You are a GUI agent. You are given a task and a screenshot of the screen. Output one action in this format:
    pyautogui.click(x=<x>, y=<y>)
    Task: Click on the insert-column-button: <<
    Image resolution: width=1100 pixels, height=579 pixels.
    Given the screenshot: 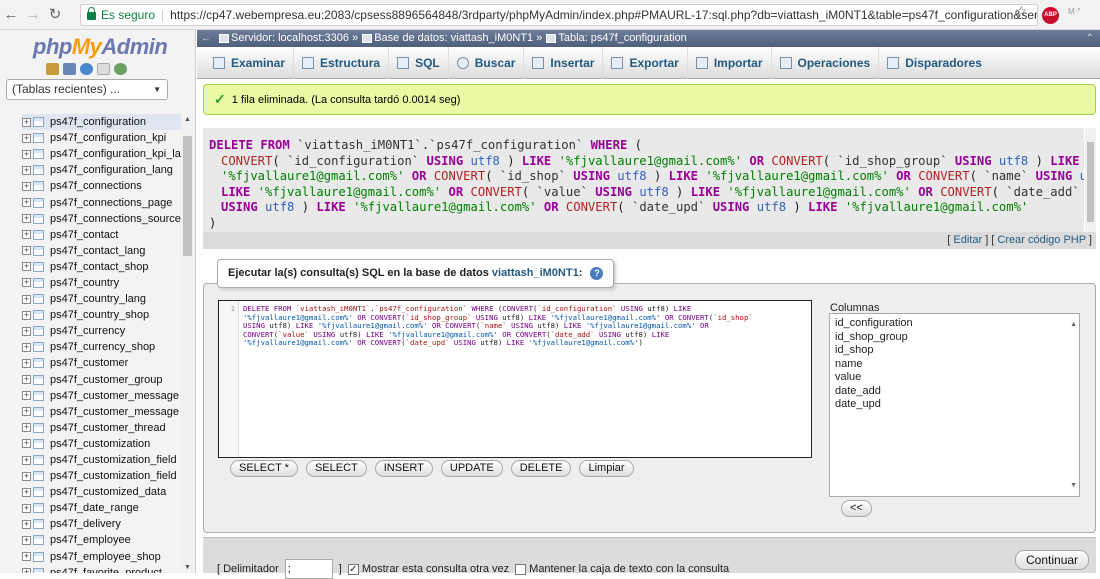 What is the action you would take?
    pyautogui.click(x=856, y=508)
    